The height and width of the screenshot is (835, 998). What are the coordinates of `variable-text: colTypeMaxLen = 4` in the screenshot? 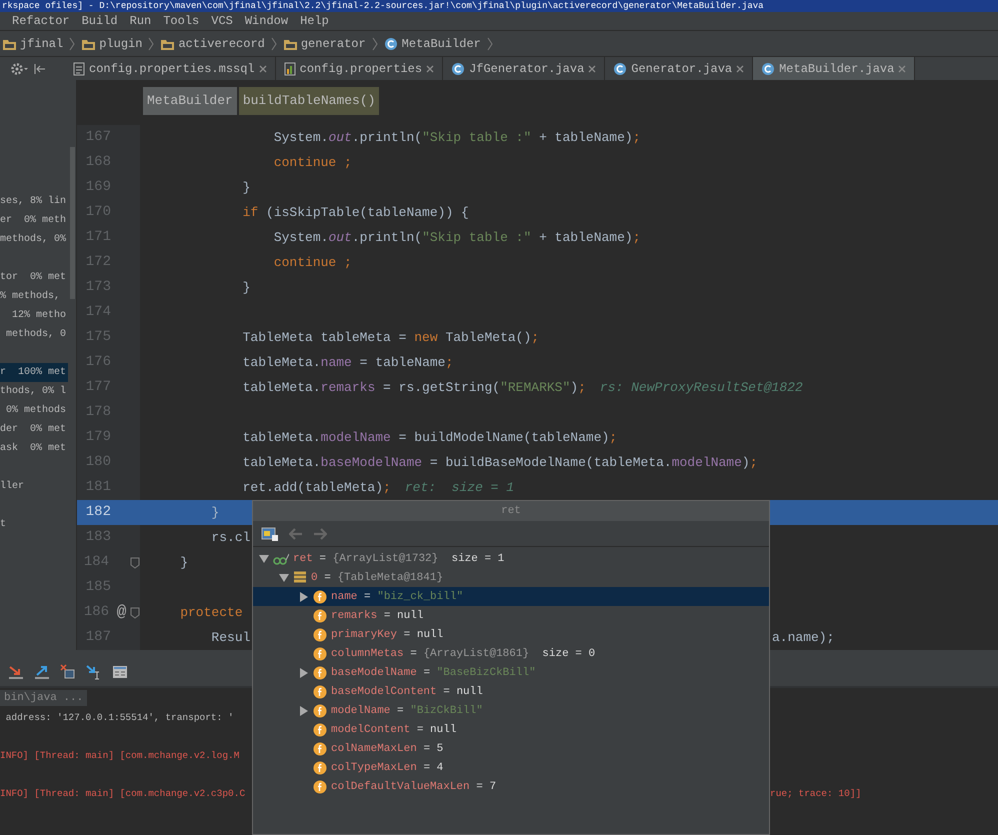 It's located at (387, 768).